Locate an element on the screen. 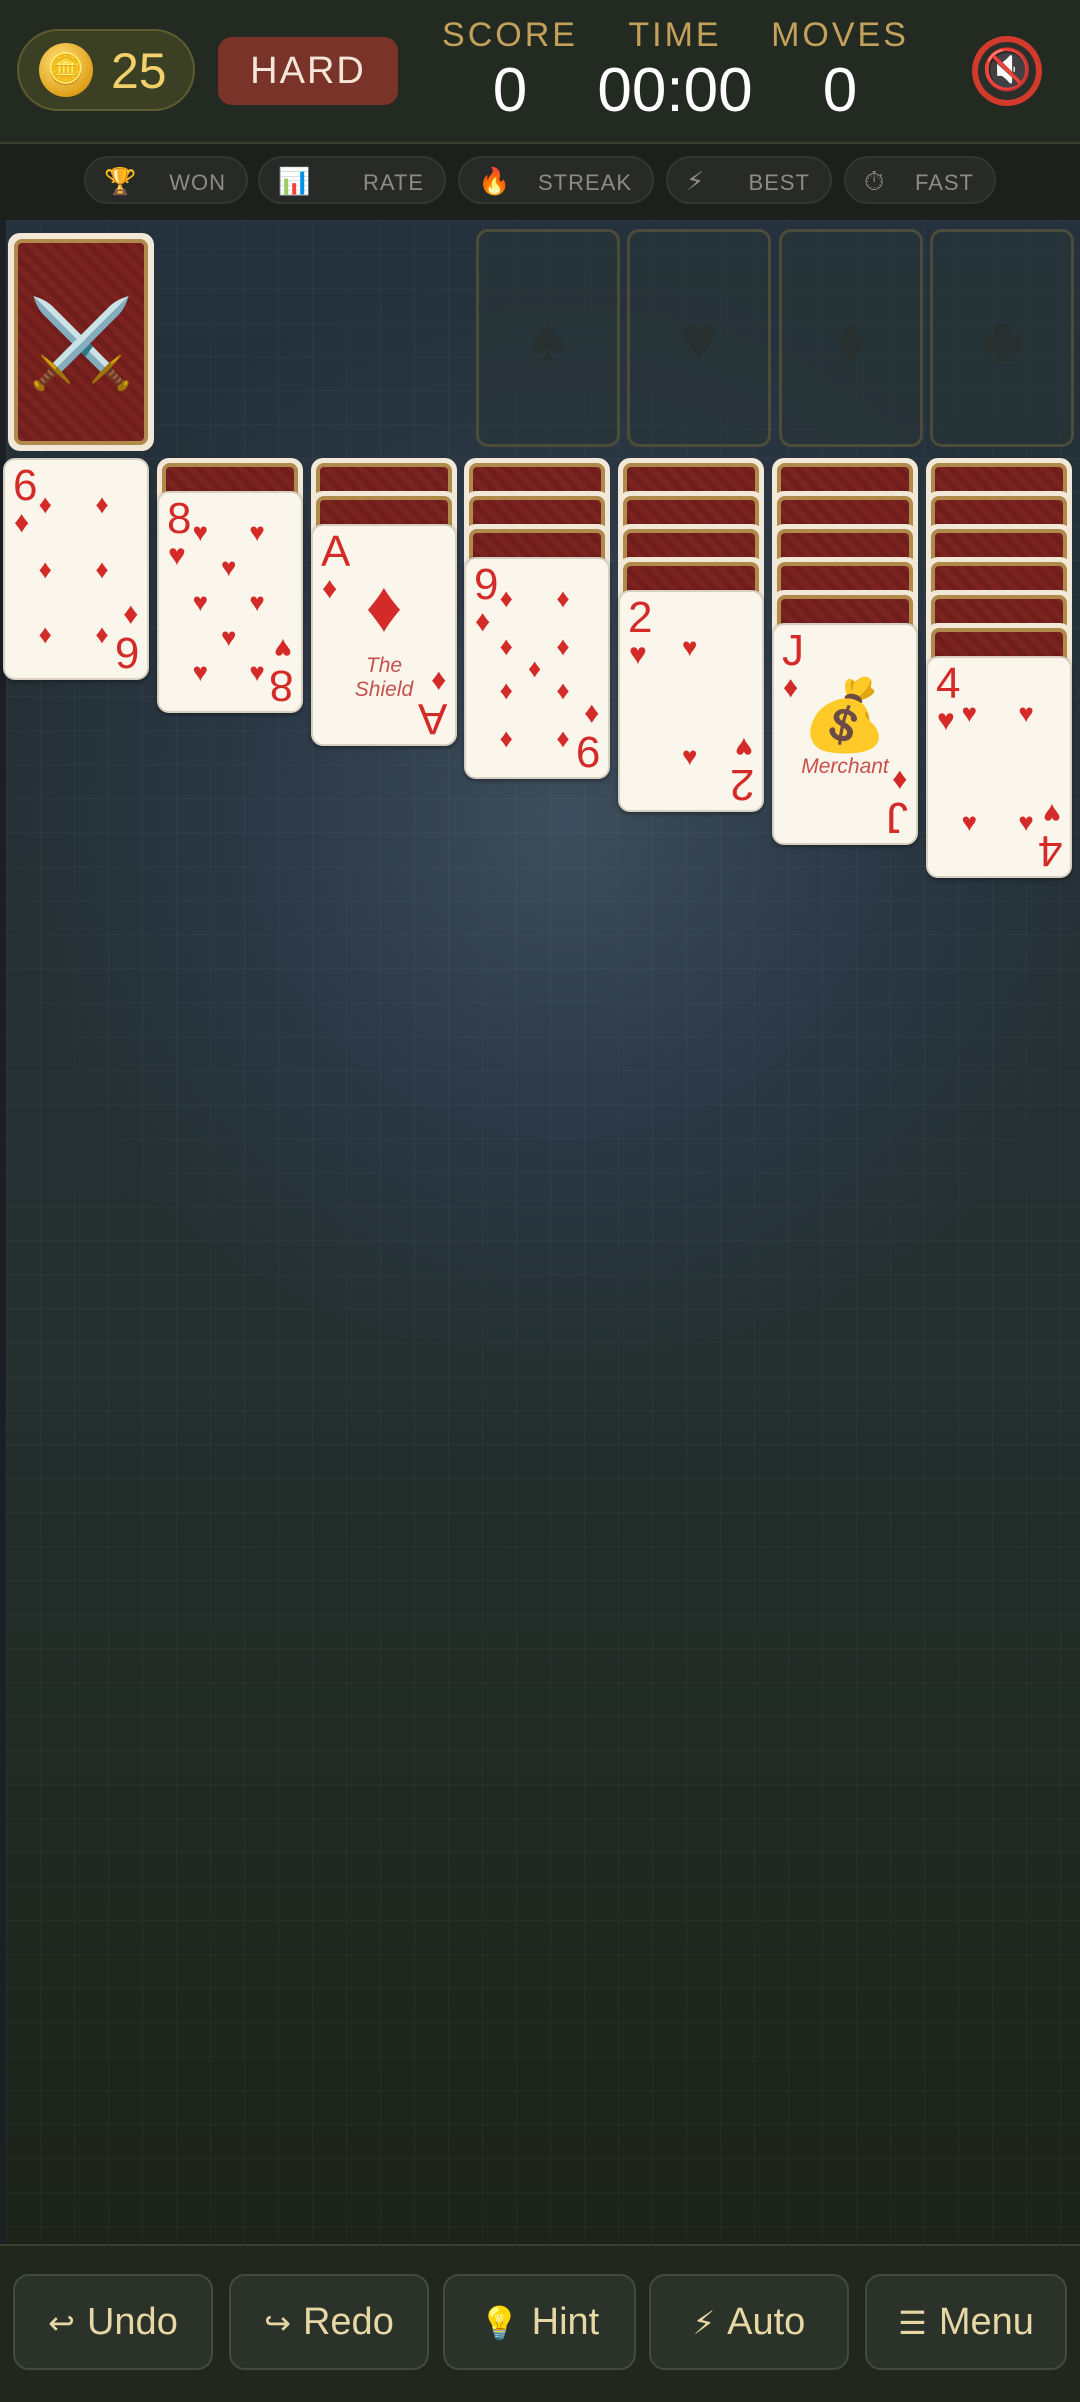 Image resolution: width=1080 pixels, height=2402 pixels. coin-balance: 🪙 25 is located at coordinates (106, 70).